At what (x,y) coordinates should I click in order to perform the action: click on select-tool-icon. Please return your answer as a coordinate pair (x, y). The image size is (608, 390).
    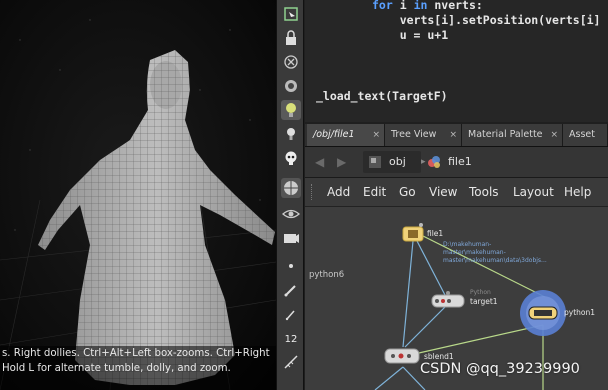
    Looking at the image, I should click on (291, 14).